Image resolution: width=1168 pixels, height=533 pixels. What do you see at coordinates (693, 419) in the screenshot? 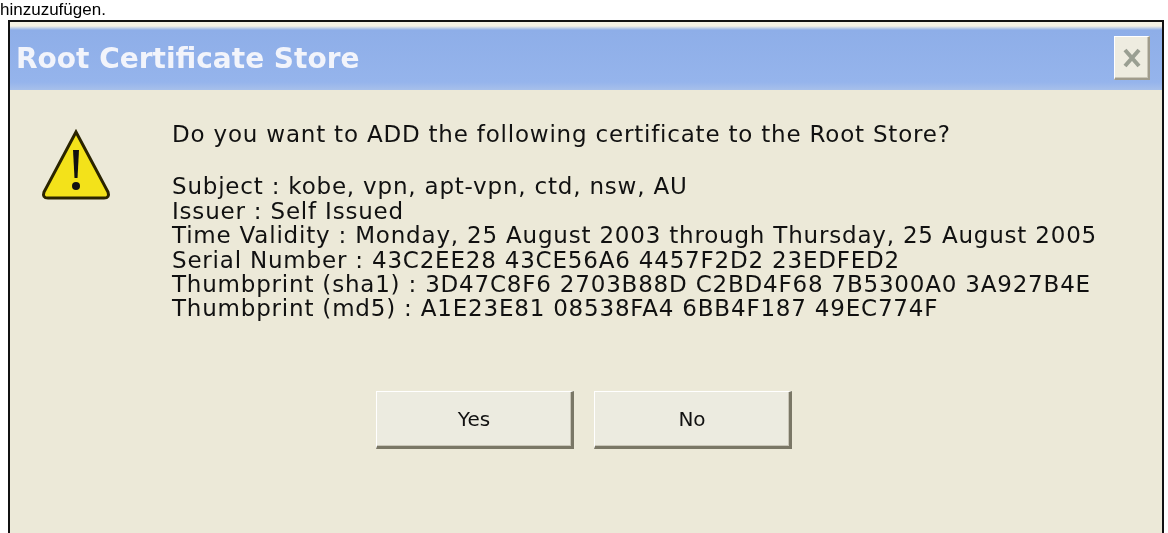
I see `dialog-button: No` at bounding box center [693, 419].